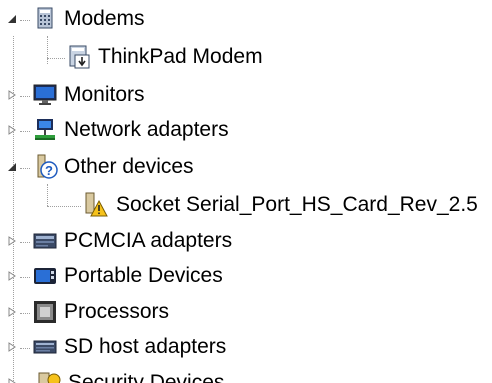  What do you see at coordinates (246, 20) in the screenshot?
I see `tree-item-modems: Modems` at bounding box center [246, 20].